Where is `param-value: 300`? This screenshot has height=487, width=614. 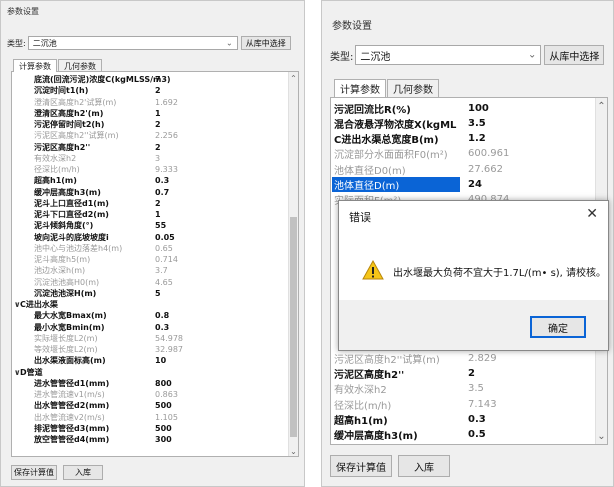
param-value: 300 is located at coordinates (163, 439).